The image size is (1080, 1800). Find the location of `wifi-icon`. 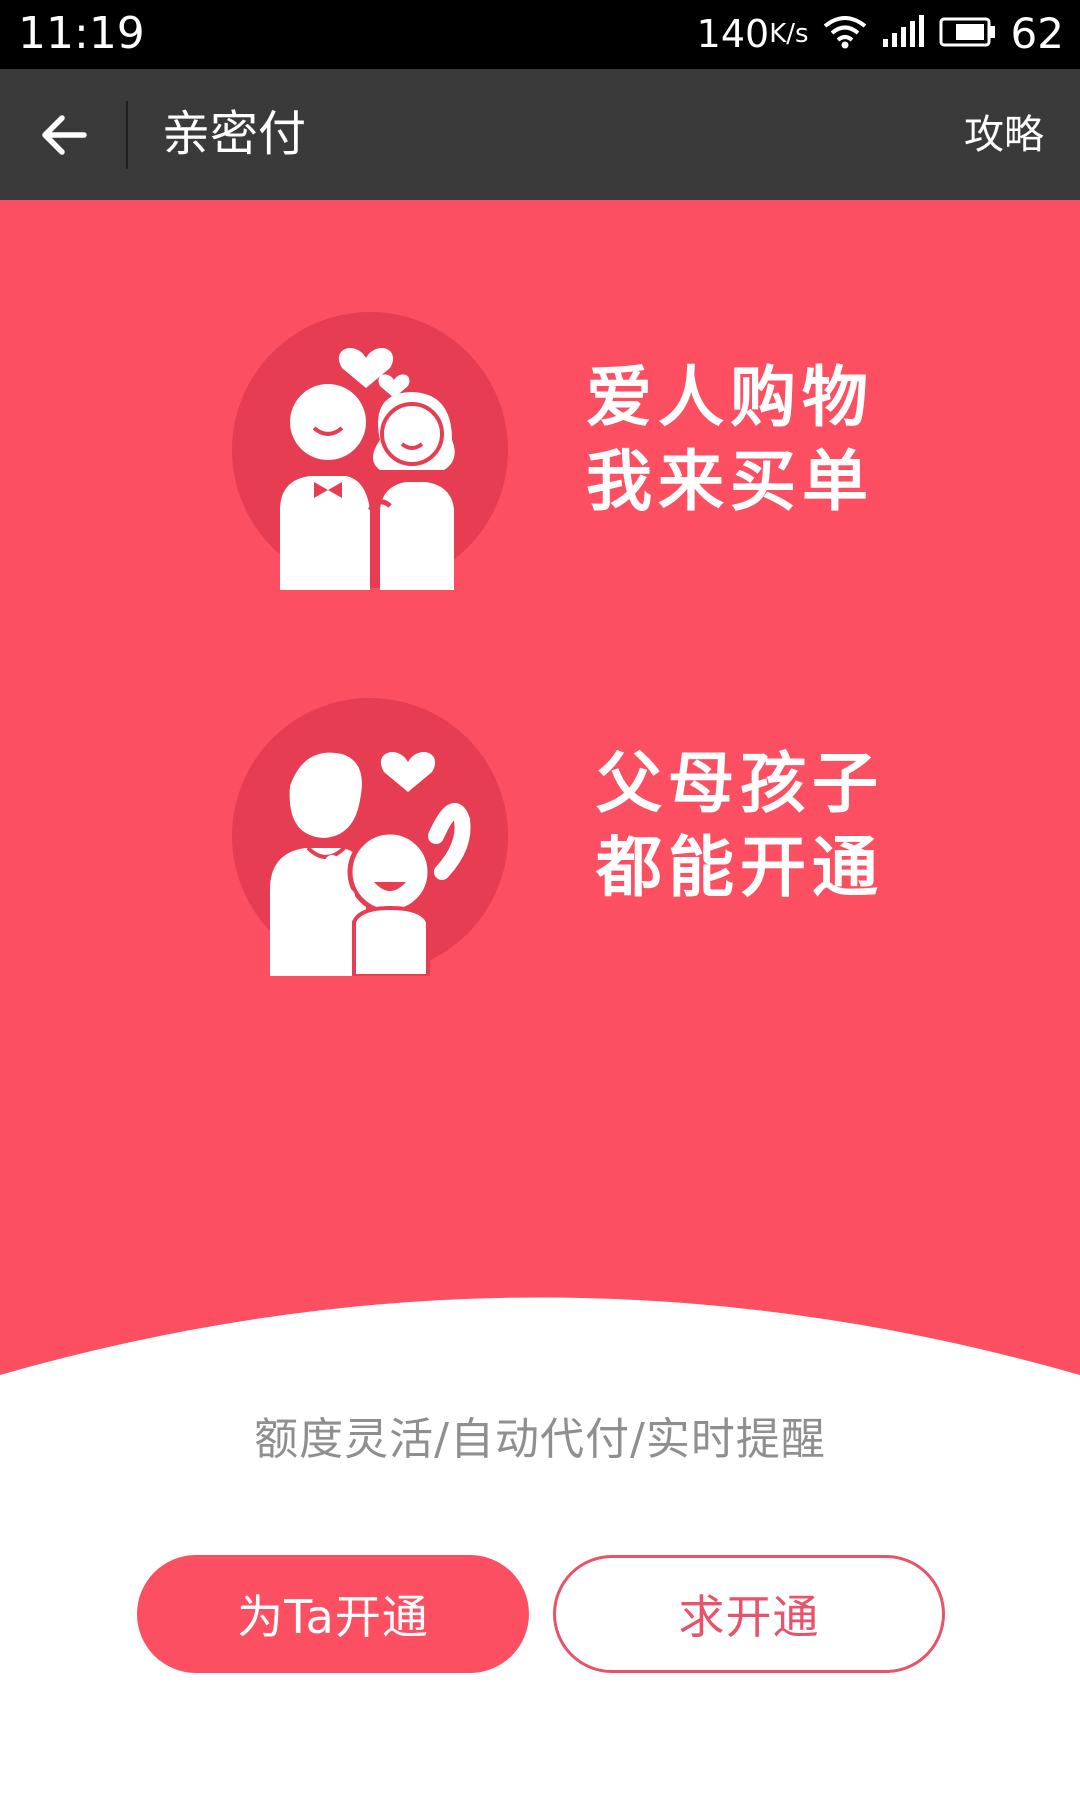

wifi-icon is located at coordinates (845, 34).